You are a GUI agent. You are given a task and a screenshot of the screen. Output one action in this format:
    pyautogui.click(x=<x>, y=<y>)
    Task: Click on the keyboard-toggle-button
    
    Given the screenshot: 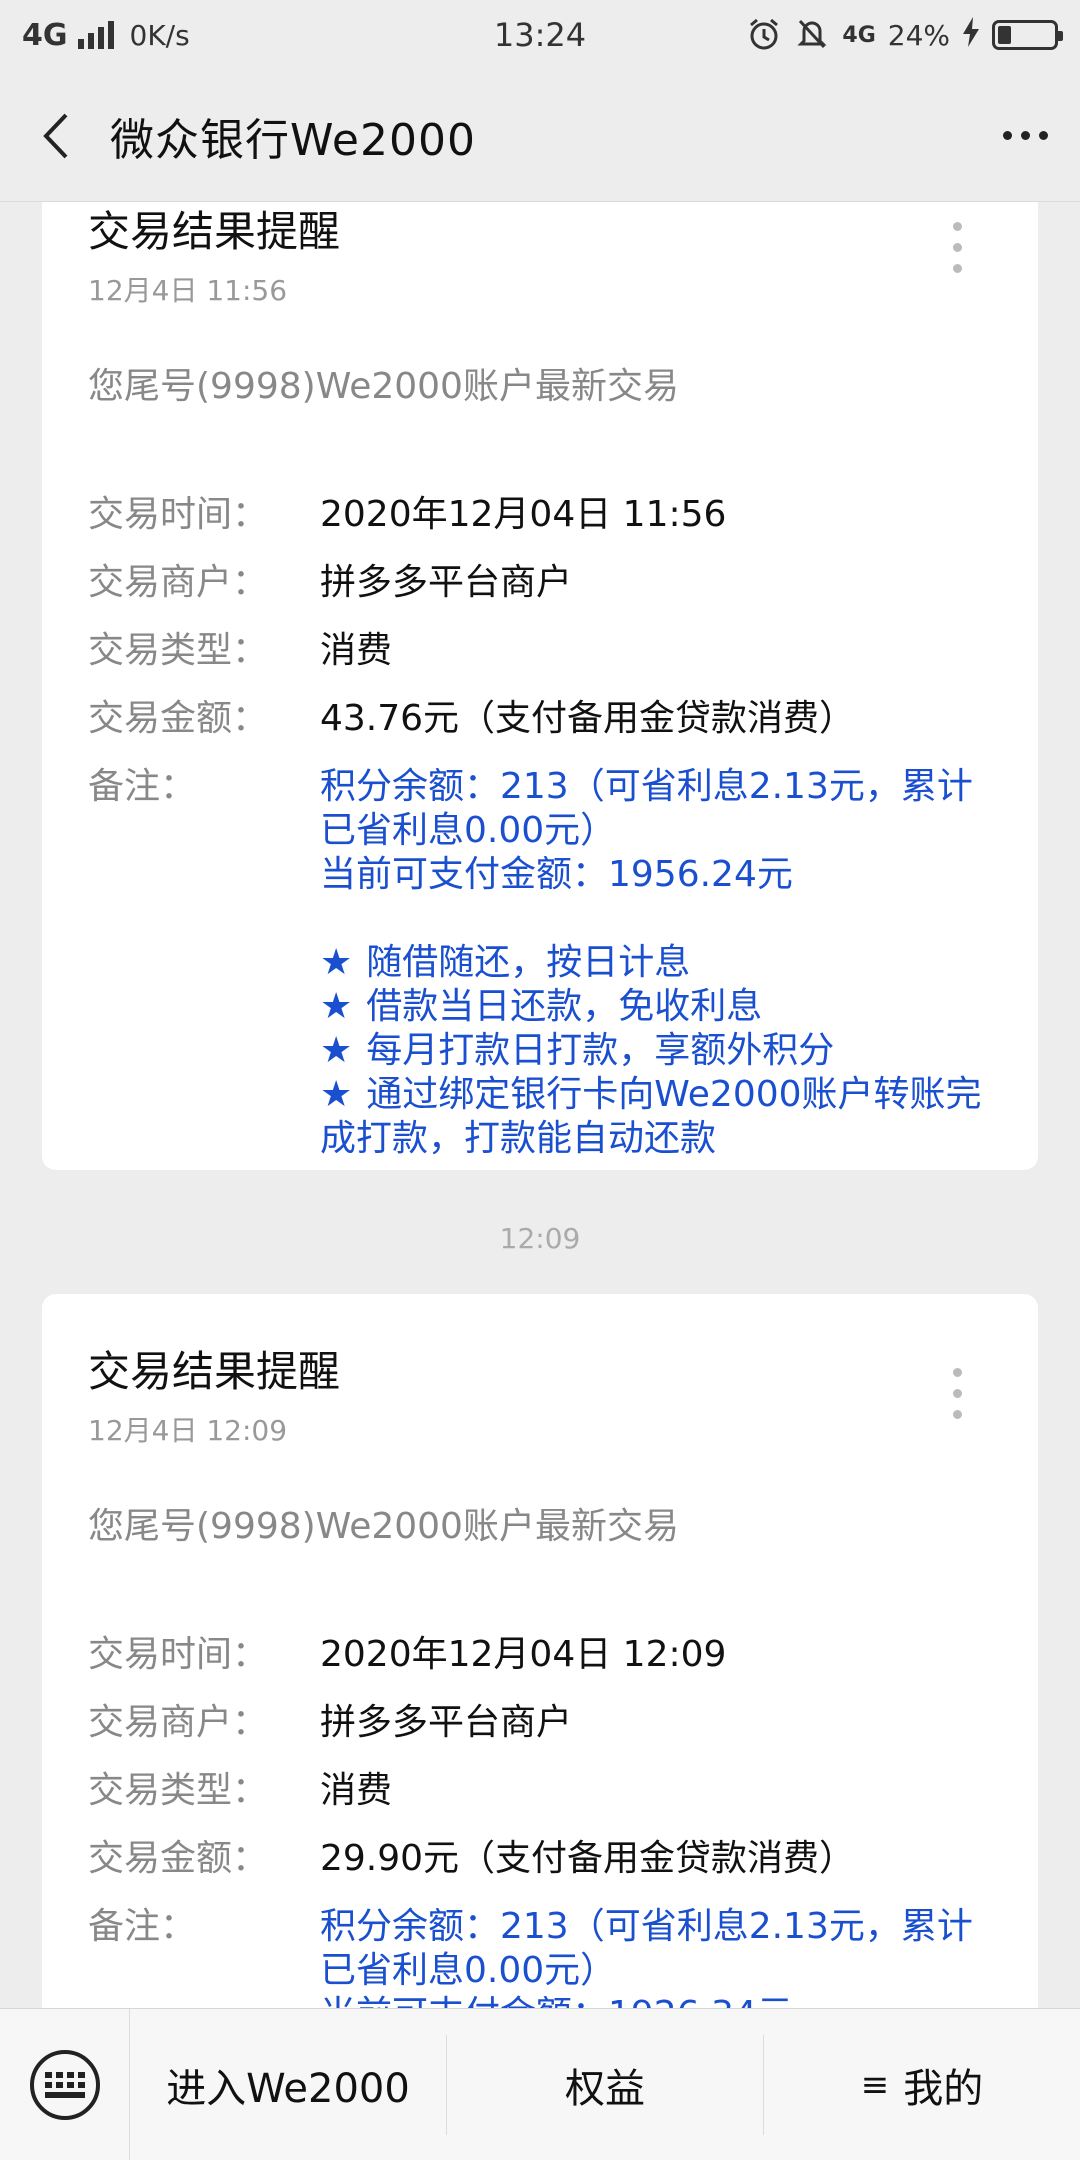 What is the action you would take?
    pyautogui.click(x=65, y=2084)
    